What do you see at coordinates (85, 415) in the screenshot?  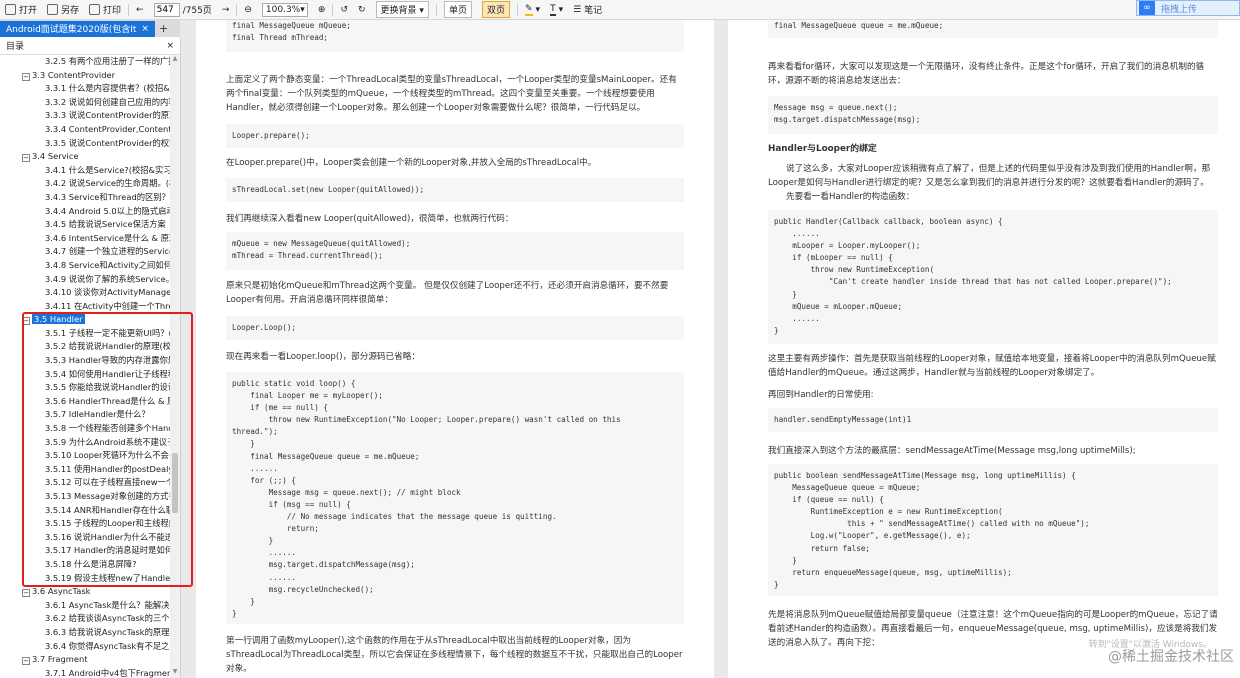 I see `toc-item: 3.5.7 IdleHandler是什么？` at bounding box center [85, 415].